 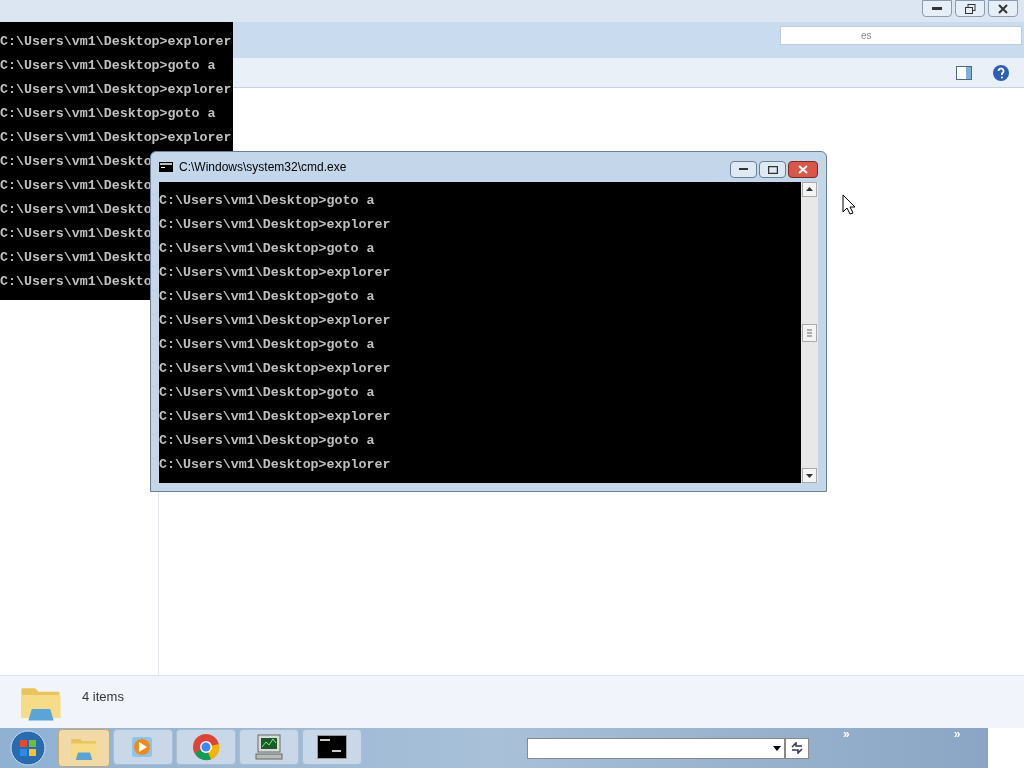 I want to click on scroll-up-icon, so click(x=809, y=189).